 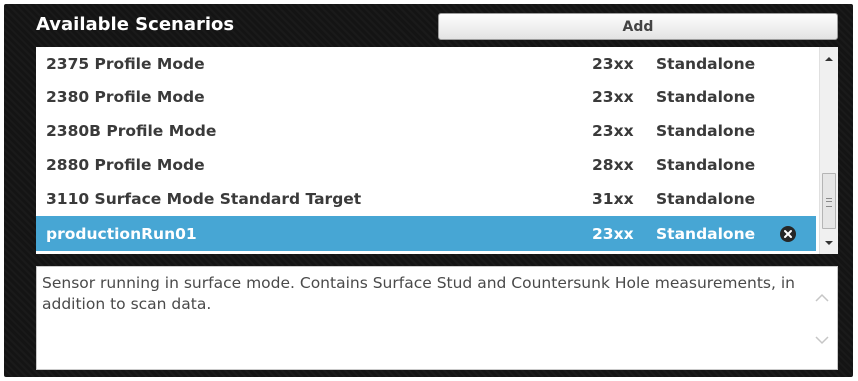 I want to click on desc-scroll-up, so click(x=822, y=298).